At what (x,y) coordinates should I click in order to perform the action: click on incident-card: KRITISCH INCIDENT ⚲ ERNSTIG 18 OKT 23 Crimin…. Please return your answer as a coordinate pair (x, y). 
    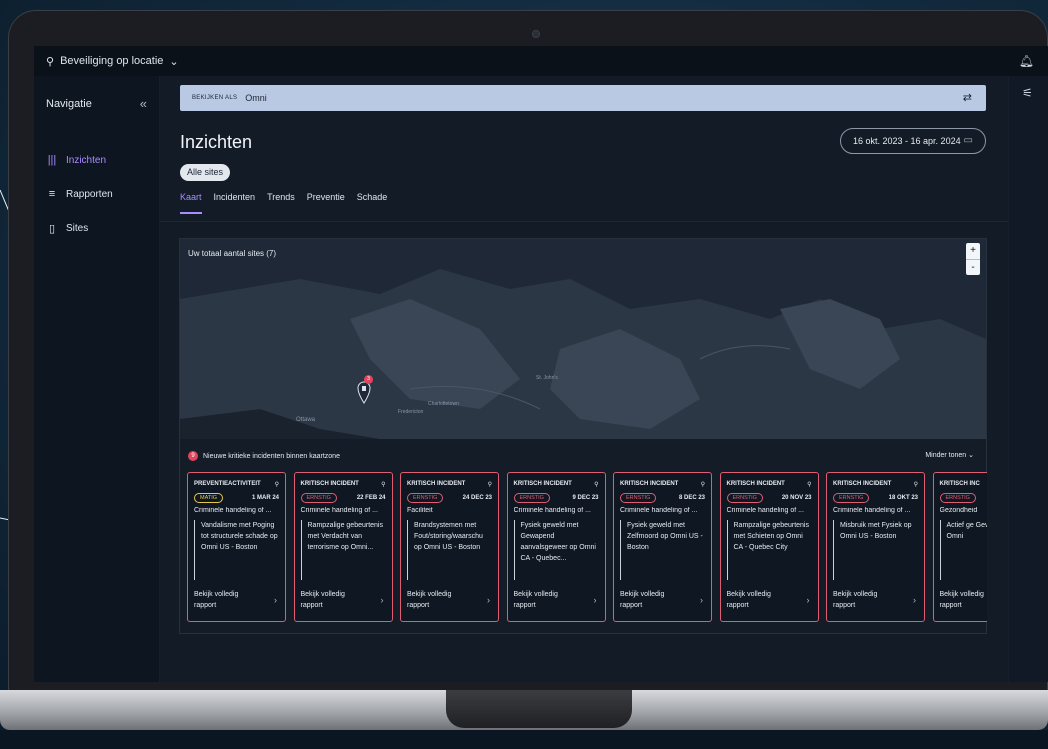
    Looking at the image, I should click on (875, 547).